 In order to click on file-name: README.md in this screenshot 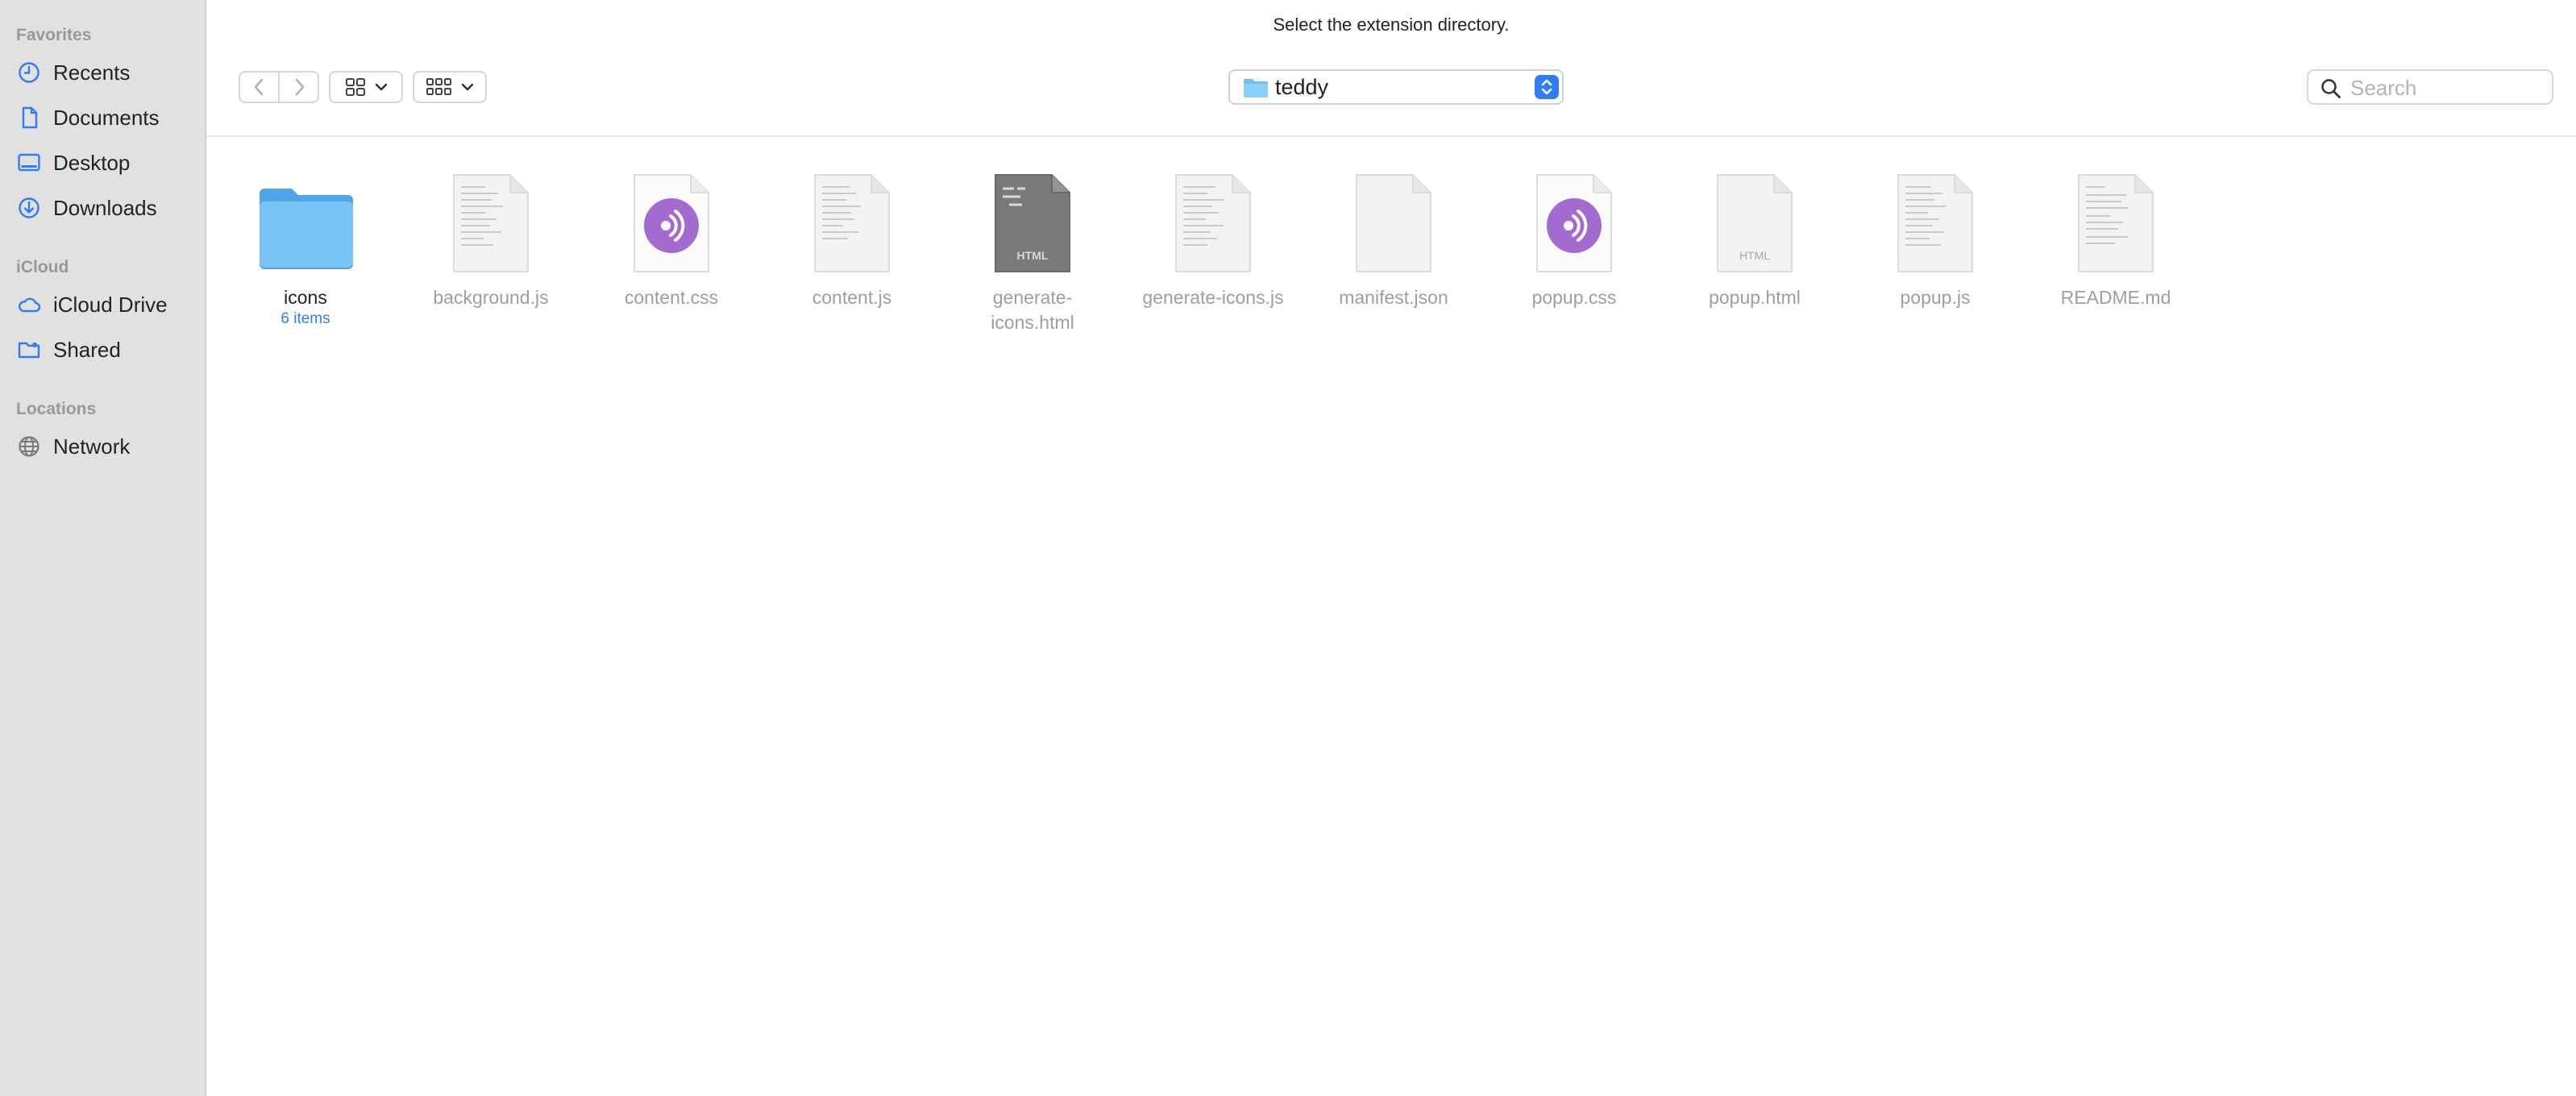, I will do `click(2115, 298)`.